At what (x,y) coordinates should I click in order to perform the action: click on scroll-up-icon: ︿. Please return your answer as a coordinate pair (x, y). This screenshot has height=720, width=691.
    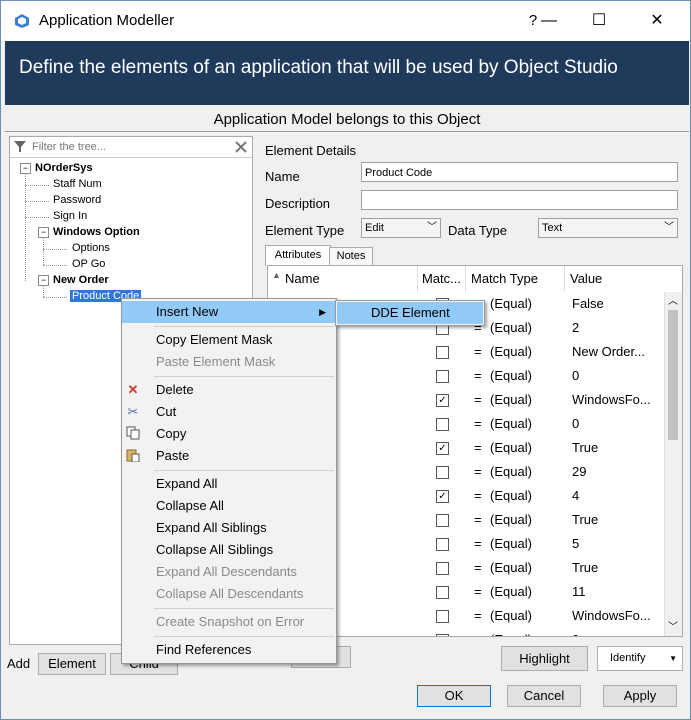
    Looking at the image, I should click on (673, 299).